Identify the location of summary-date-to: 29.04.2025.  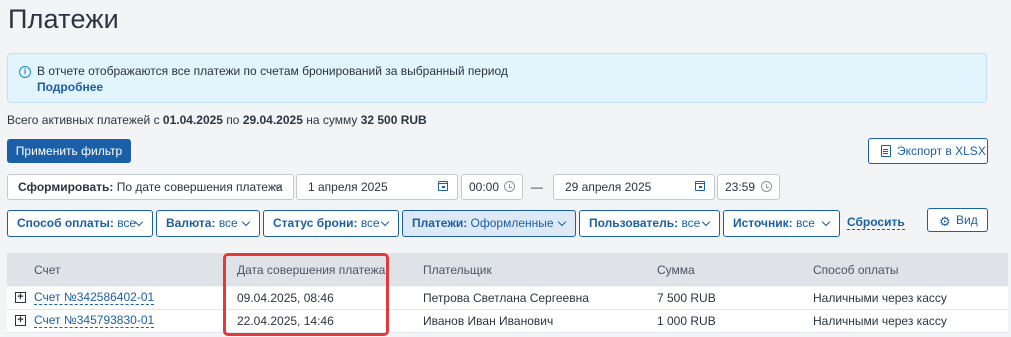
(272, 120).